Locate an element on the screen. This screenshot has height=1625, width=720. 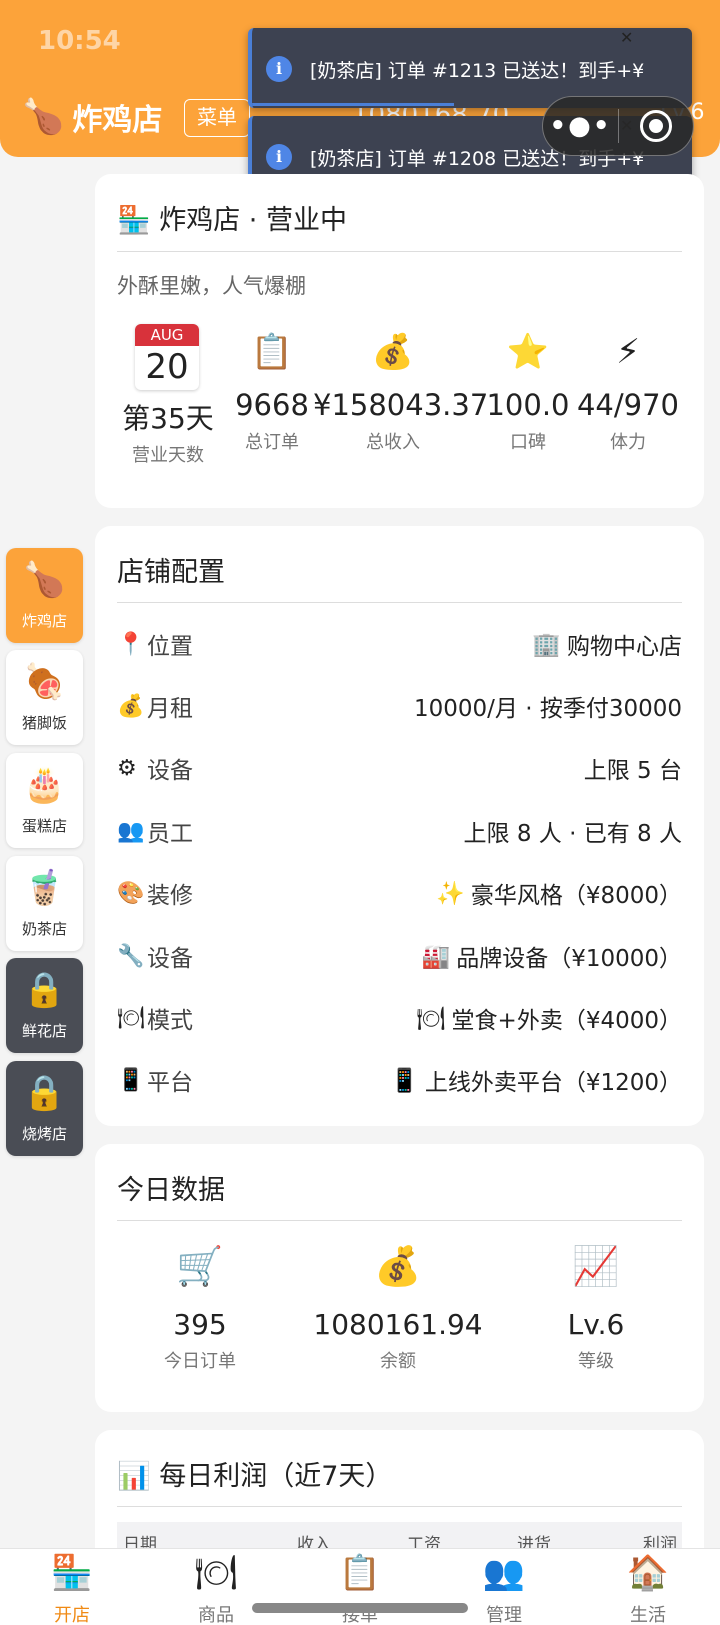
config-value: 10000/月 · 按季付30000 is located at coordinates (547, 709).